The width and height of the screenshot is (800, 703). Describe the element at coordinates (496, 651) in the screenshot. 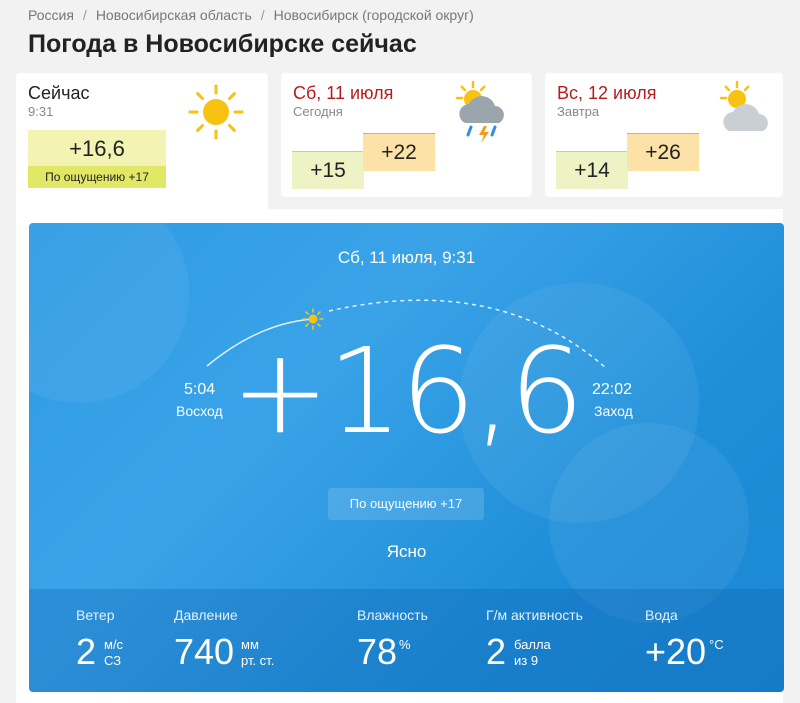

I see `stat-geomag-value: 2` at that location.